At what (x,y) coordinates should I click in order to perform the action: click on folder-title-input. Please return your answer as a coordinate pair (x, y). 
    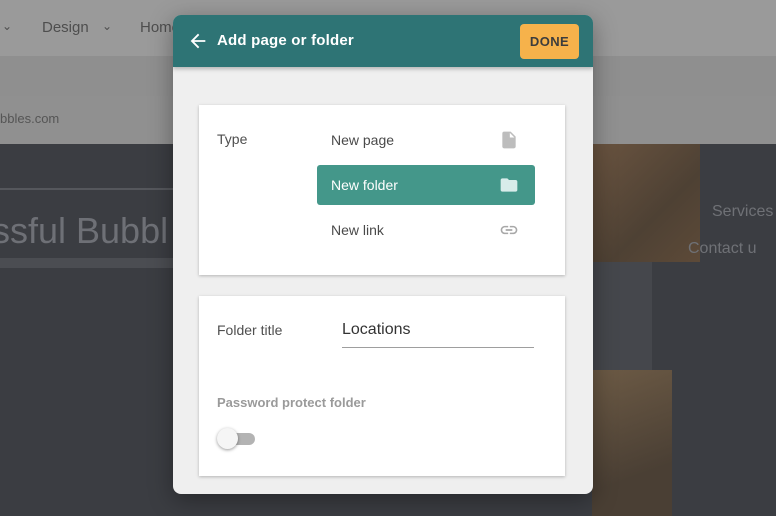
    Looking at the image, I should click on (438, 332).